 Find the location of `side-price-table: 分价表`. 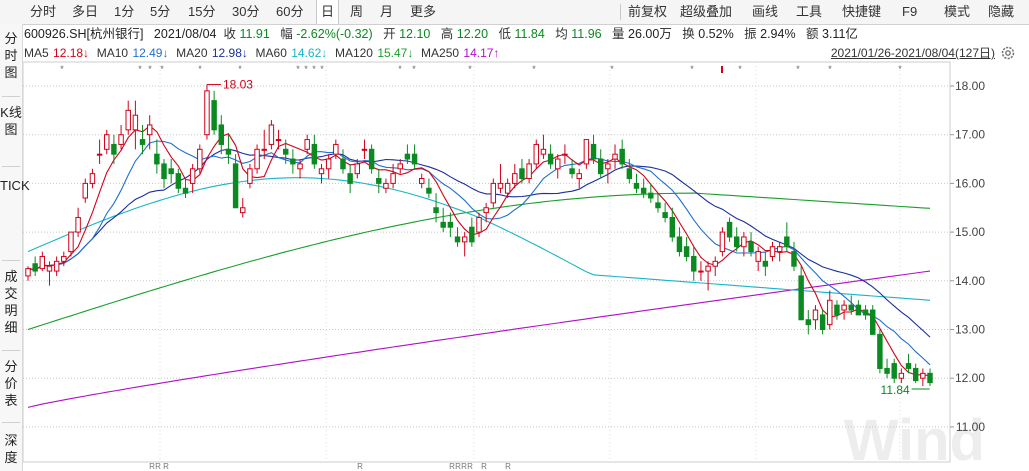

side-price-table: 分价表 is located at coordinates (11, 383).